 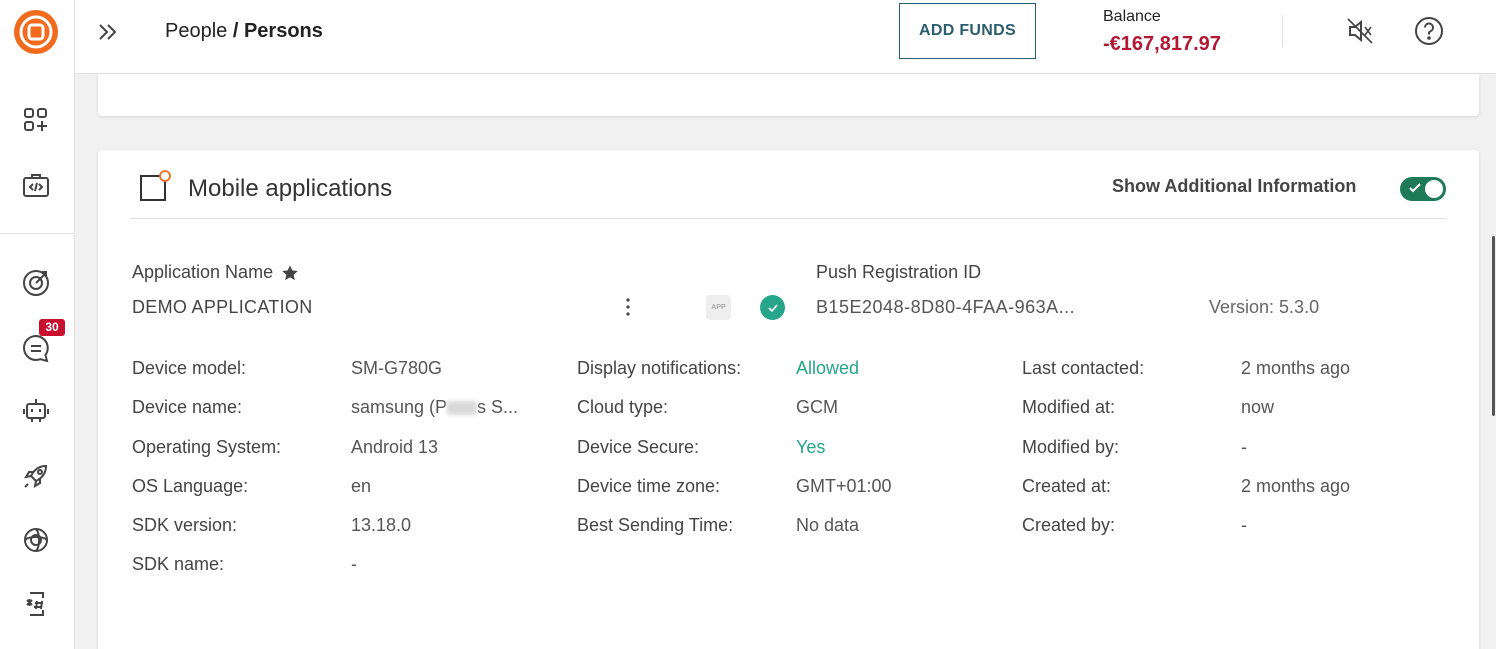 I want to click on help-icon, so click(x=1429, y=31).